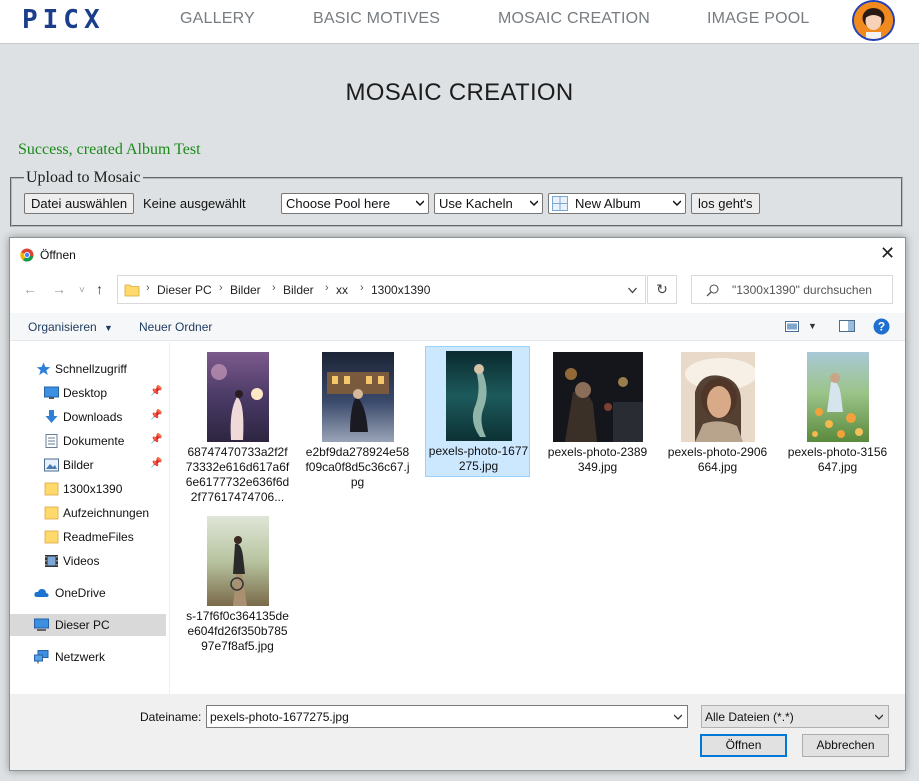 The image size is (919, 781). I want to click on user-avatar, so click(873, 20).